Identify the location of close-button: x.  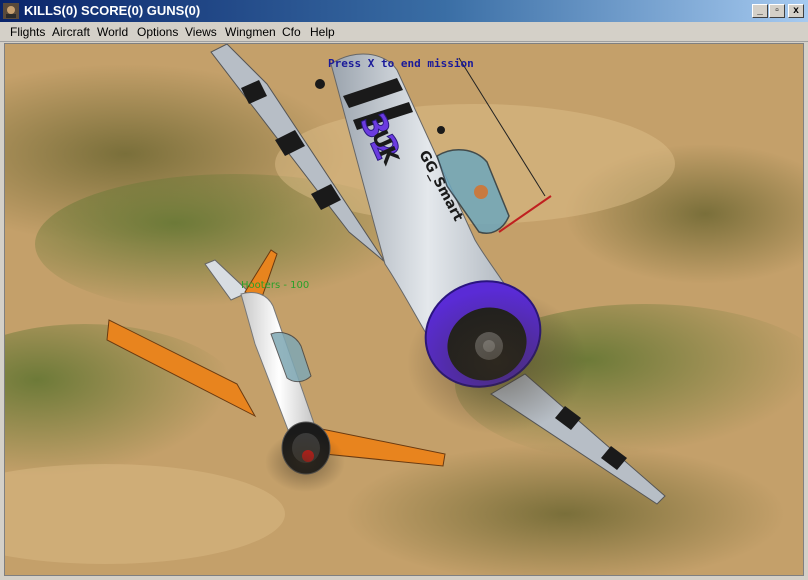
(796, 11).